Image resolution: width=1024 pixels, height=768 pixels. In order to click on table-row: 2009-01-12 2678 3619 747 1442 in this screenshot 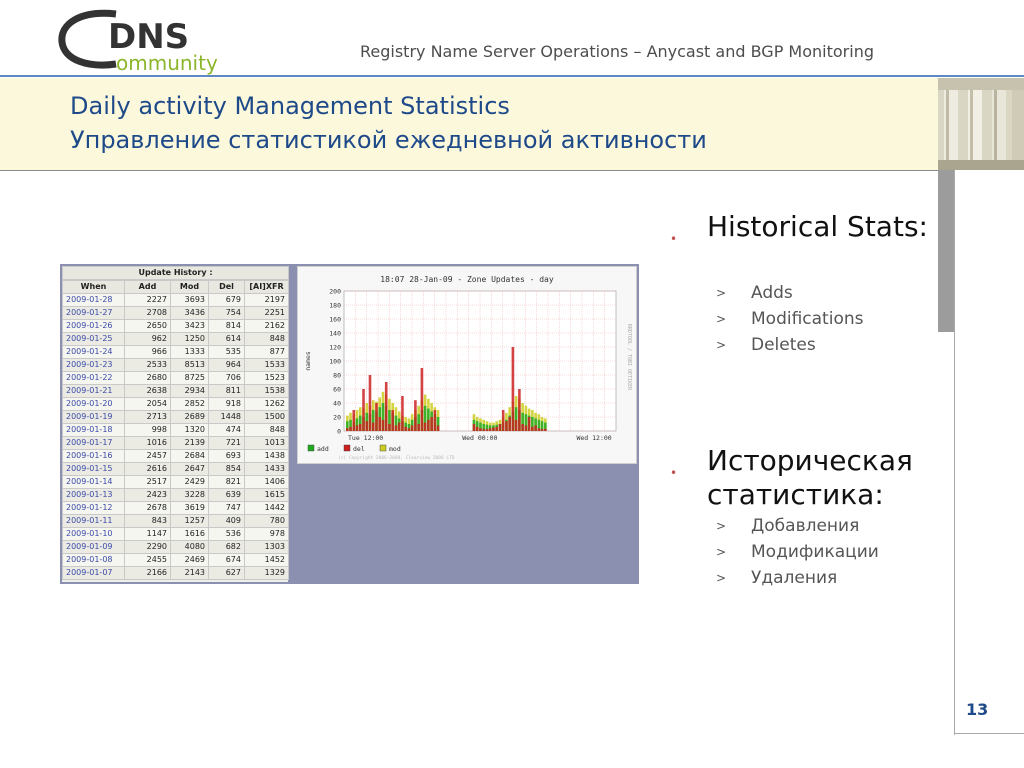, I will do `click(175, 508)`.